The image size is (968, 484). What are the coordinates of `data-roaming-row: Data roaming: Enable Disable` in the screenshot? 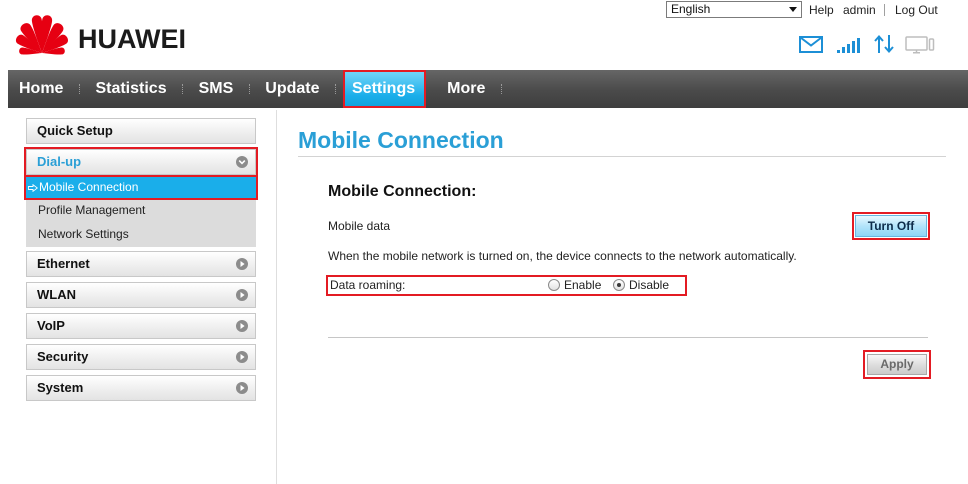 It's located at (506, 285).